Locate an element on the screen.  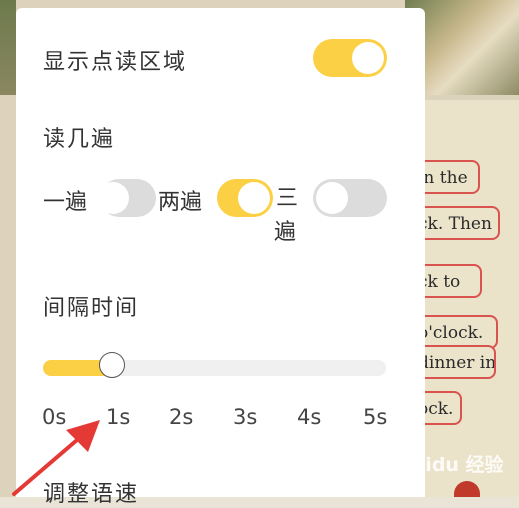
interval-tick: 2s is located at coordinates (181, 417).